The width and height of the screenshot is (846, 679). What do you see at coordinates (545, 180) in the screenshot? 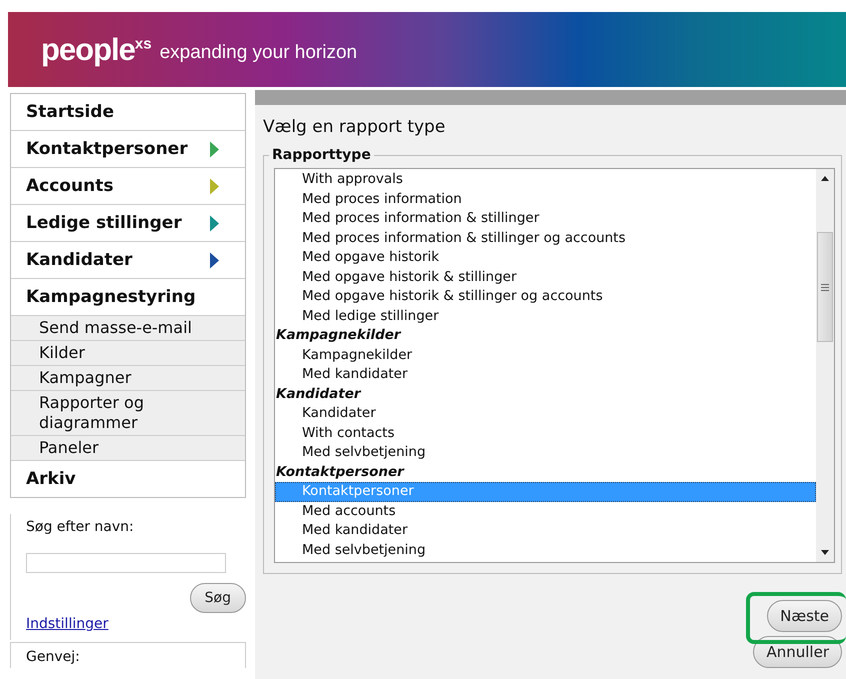
I see `list-option: With approvals` at bounding box center [545, 180].